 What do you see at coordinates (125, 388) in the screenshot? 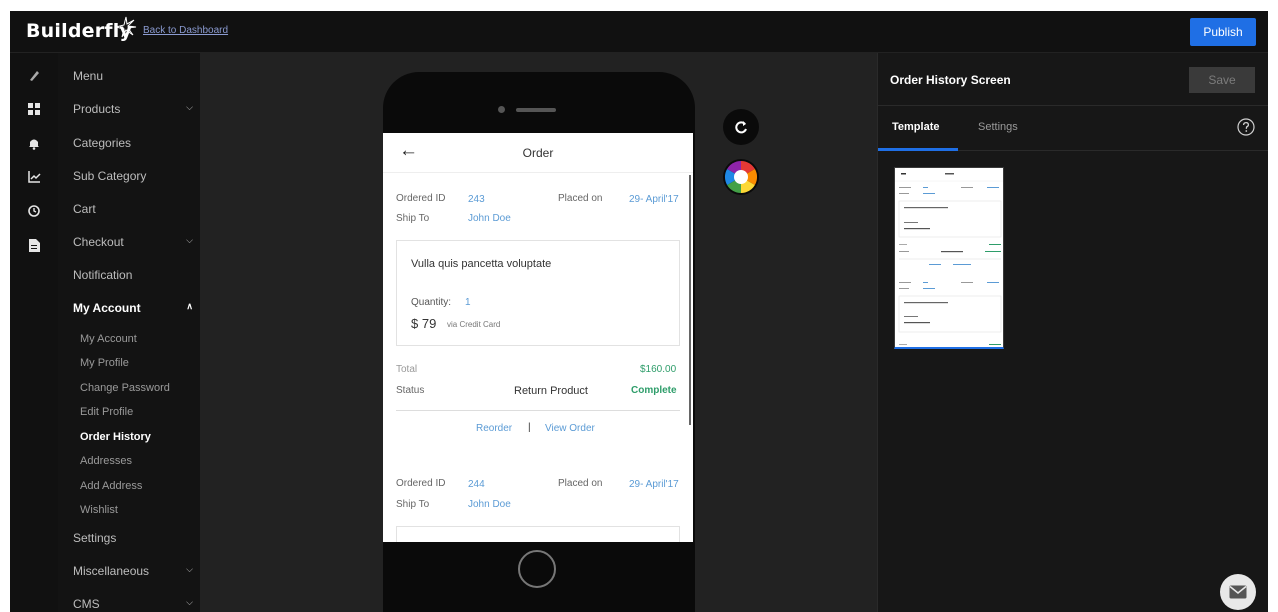
I see `nav-sub-change-password: Change Password` at bounding box center [125, 388].